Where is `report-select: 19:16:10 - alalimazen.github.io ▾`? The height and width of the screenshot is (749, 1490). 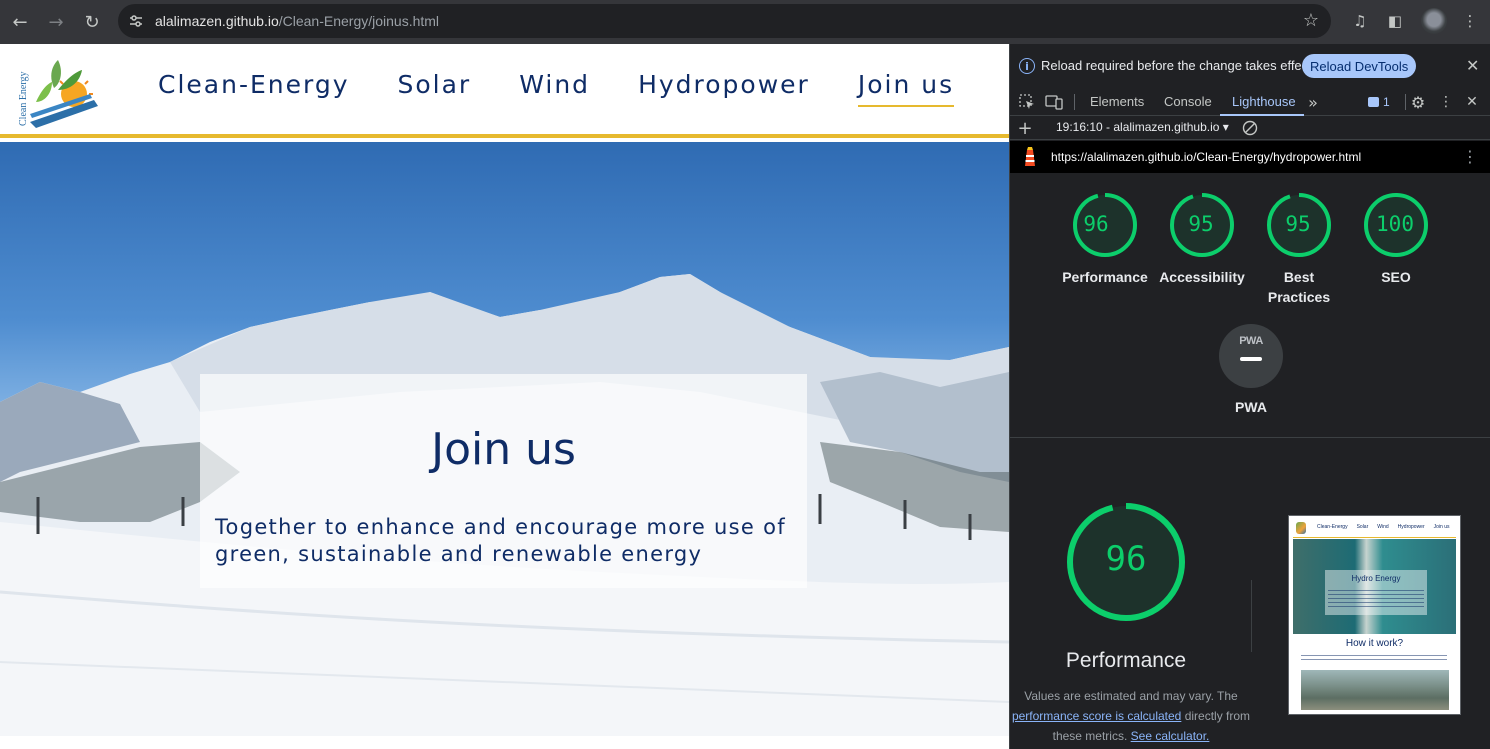
report-select: 19:16:10 - alalimazen.github.io ▾ is located at coordinates (1142, 127).